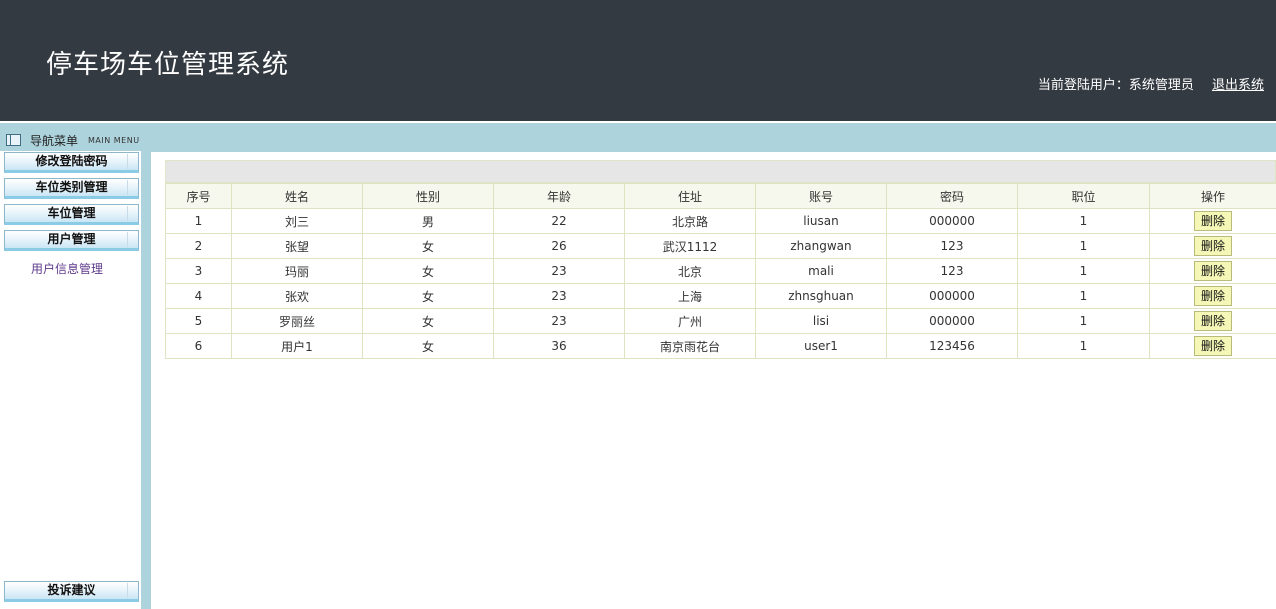  Describe the element at coordinates (690, 246) in the screenshot. I see `cell-address: 武汉1112` at that location.